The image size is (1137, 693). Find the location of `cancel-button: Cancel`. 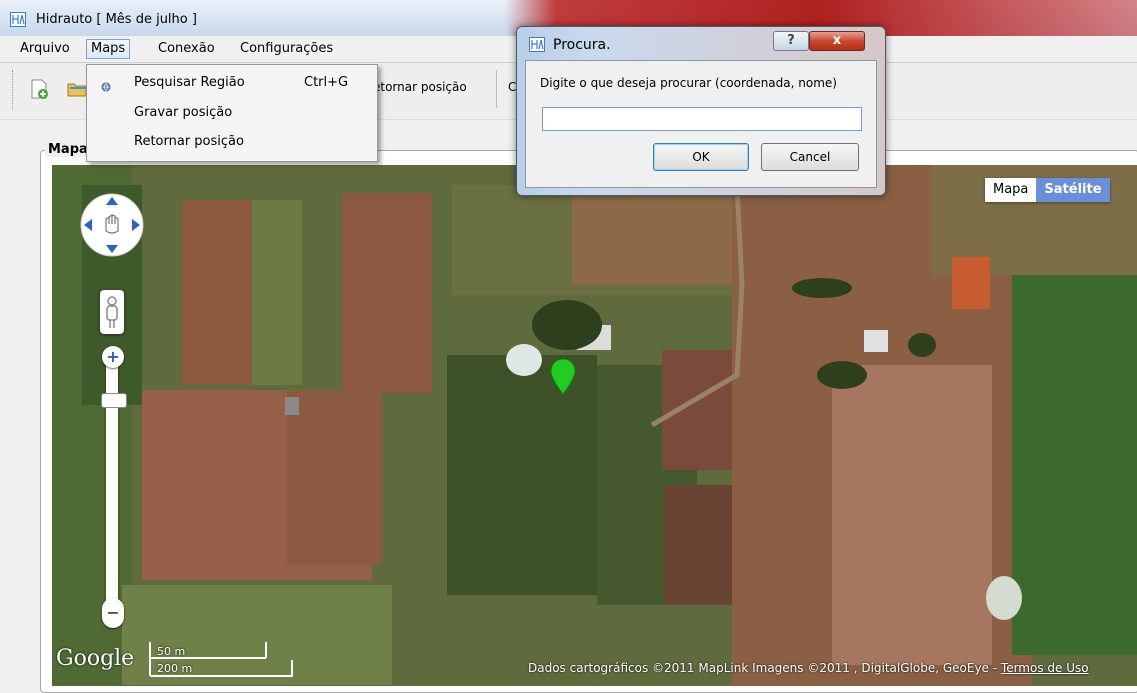

cancel-button: Cancel is located at coordinates (810, 157).